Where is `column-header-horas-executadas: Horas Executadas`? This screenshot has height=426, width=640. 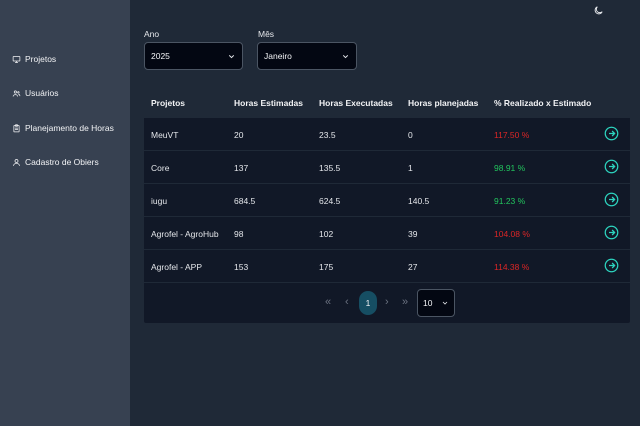
column-header-horas-executadas: Horas Executadas is located at coordinates (356, 103).